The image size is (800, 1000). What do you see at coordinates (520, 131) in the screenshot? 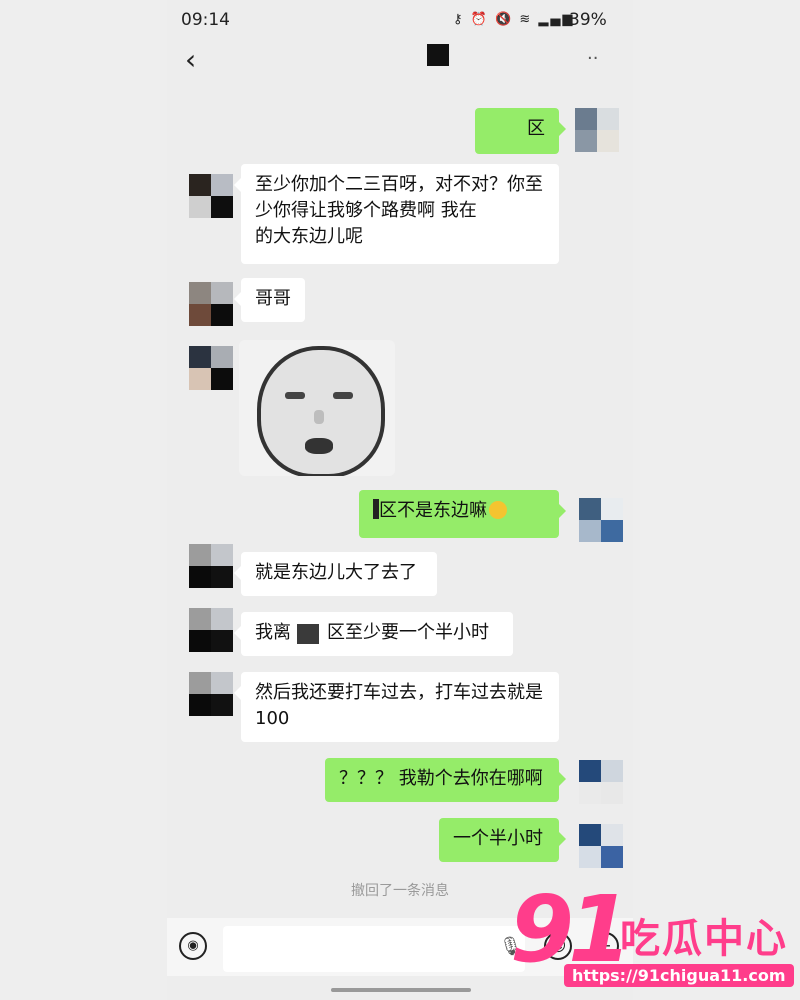
I see `message-bubble-outgoing: 区` at bounding box center [520, 131].